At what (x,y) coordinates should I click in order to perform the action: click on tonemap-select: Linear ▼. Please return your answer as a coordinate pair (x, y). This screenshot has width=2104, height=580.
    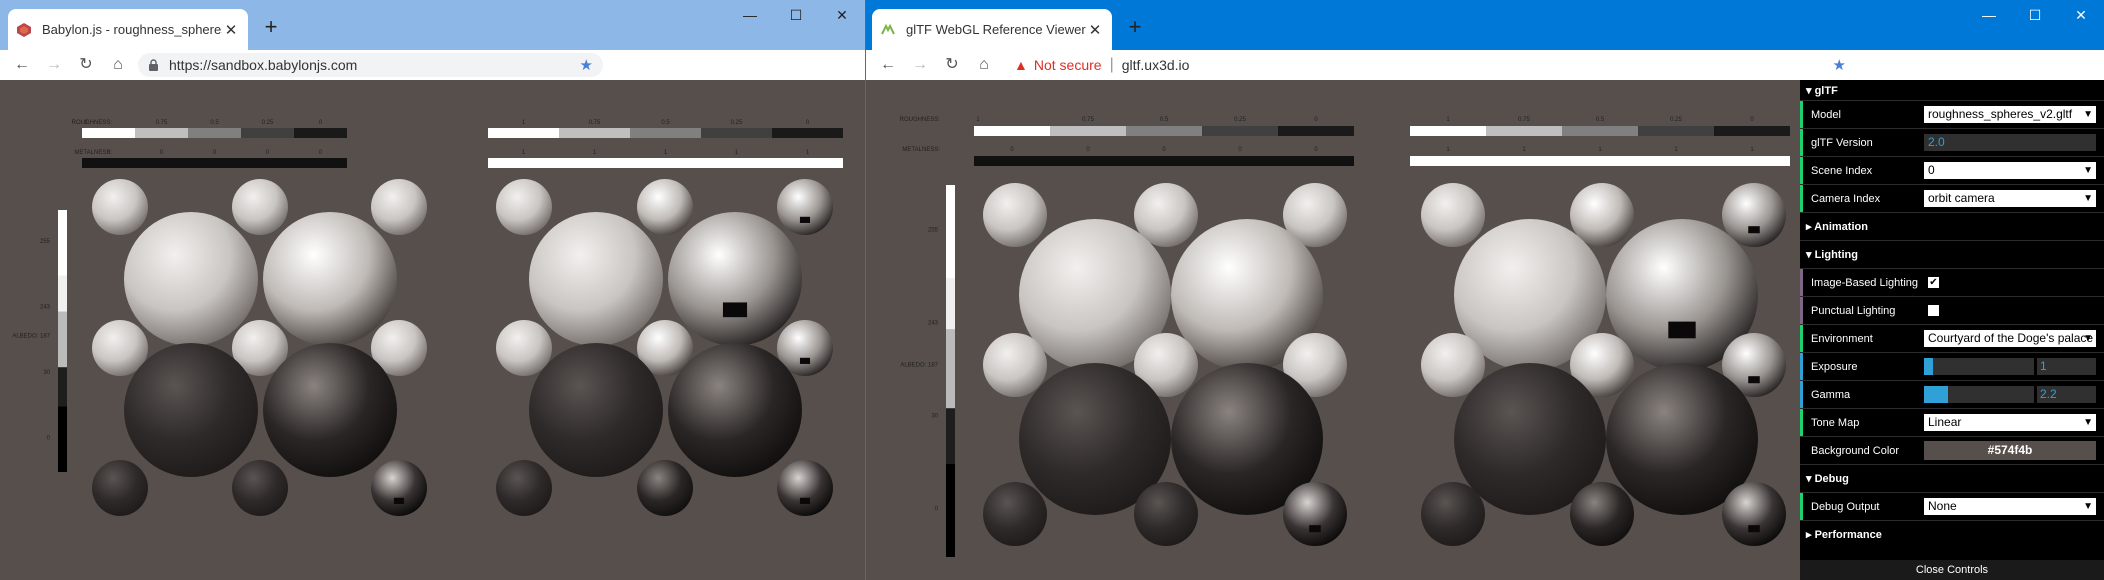
    Looking at the image, I should click on (2010, 422).